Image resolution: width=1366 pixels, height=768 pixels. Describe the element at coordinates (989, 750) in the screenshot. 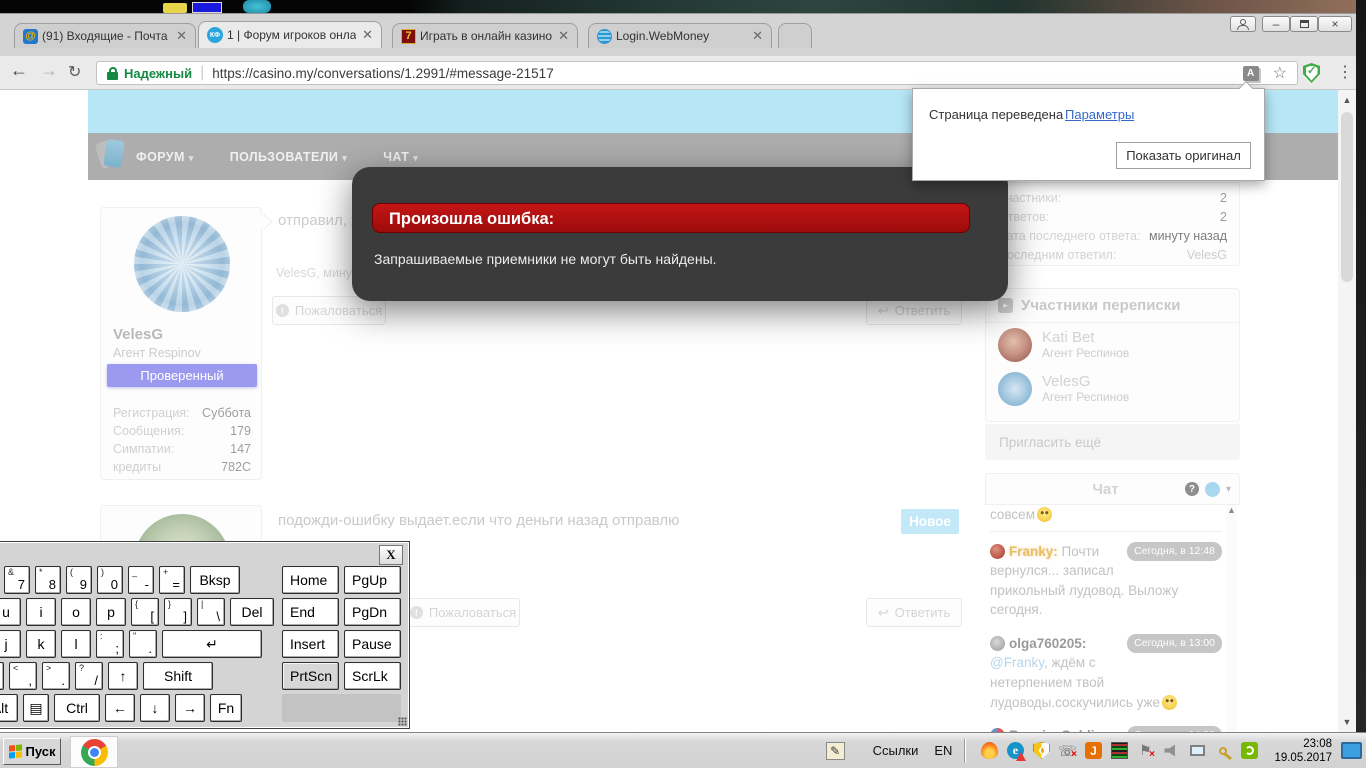

I see `flame-icon` at that location.